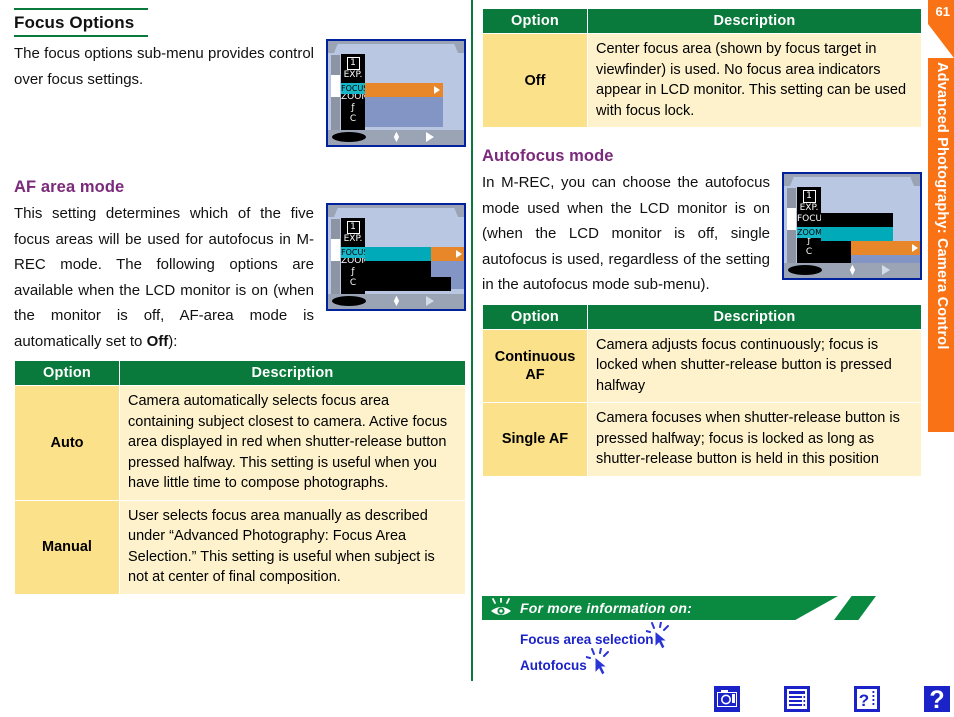 The image size is (954, 717). I want to click on lcd-bar-list-lower, so click(408, 284).